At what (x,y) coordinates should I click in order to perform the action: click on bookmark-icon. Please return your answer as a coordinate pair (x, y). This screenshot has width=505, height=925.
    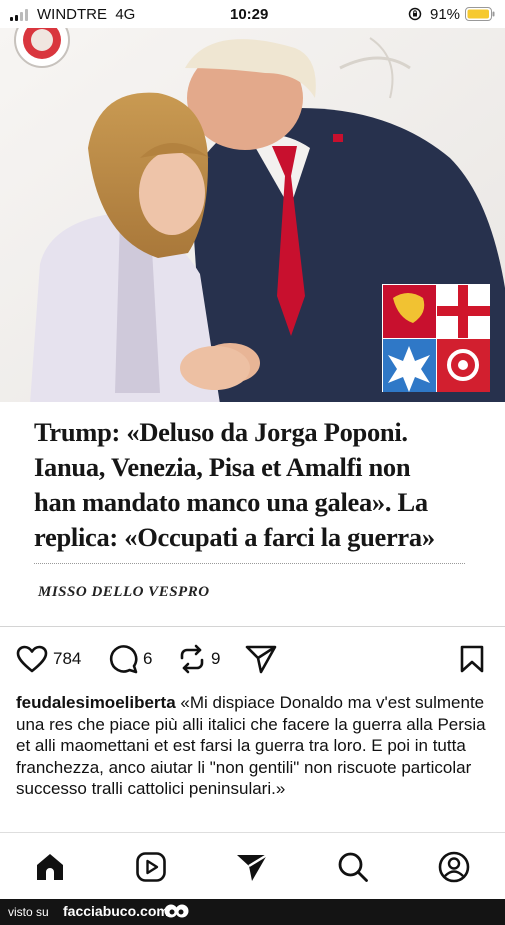
    Looking at the image, I should click on (472, 659).